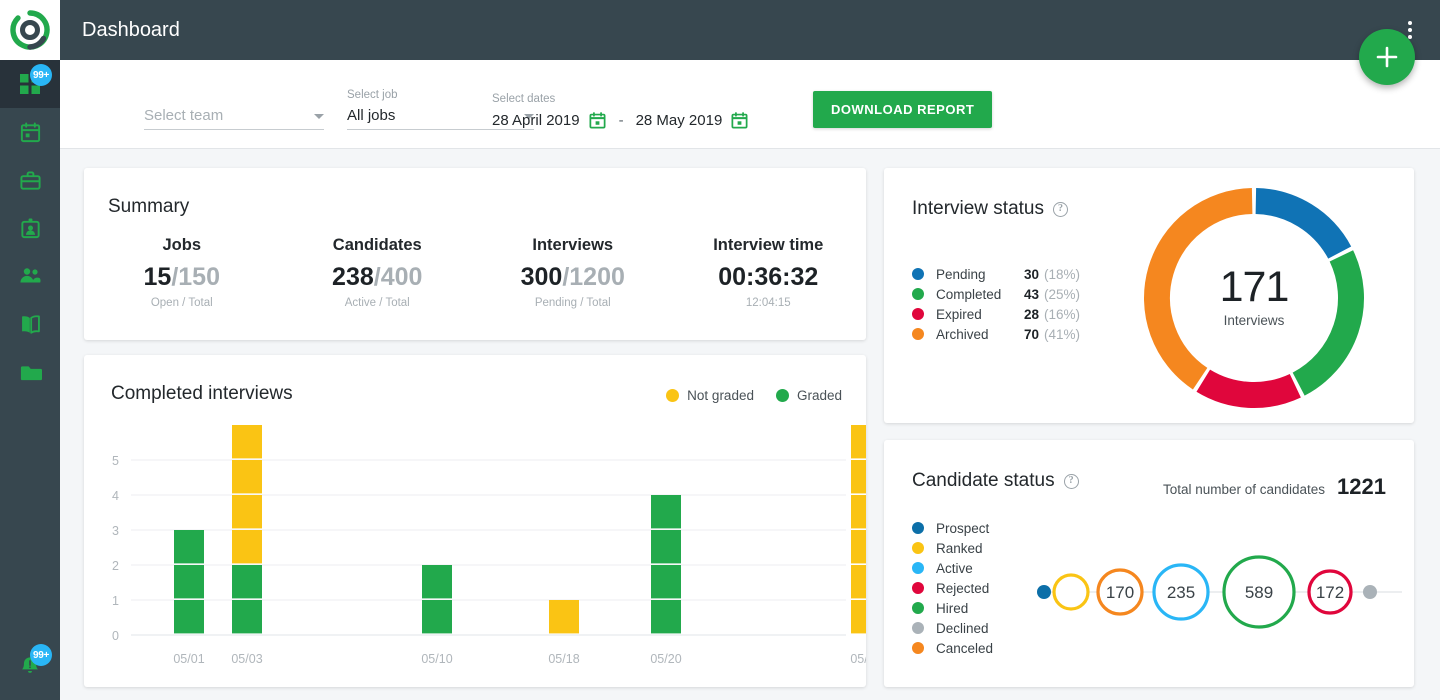 The height and width of the screenshot is (700, 1440). What do you see at coordinates (202, 393) in the screenshot?
I see `chart-title: Completed interviews` at bounding box center [202, 393].